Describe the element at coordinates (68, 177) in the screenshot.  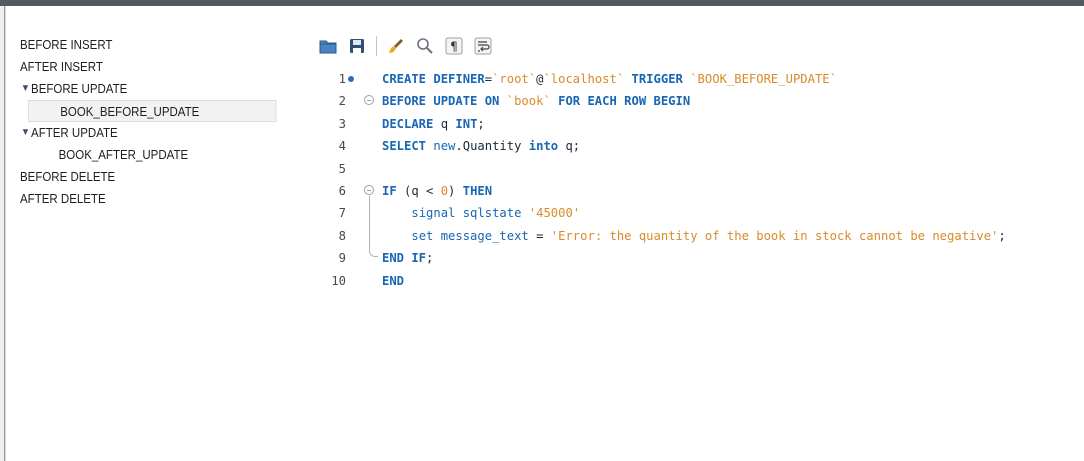
I see `trigger-tree-label: BEFORE DELETE` at that location.